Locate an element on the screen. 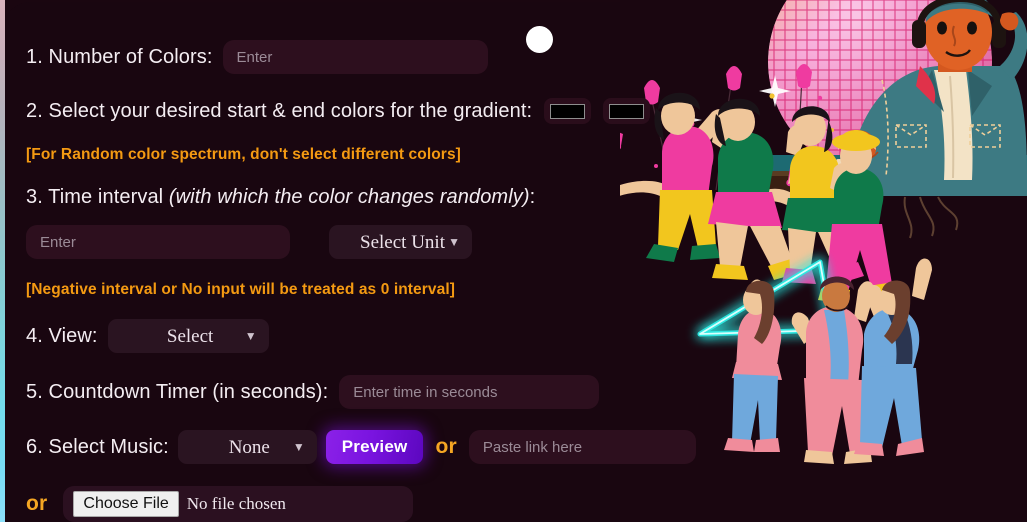 Image resolution: width=1027 pixels, height=522 pixels. row-select-music: 6. Select Music: None ▼ Preview or is located at coordinates (361, 447).